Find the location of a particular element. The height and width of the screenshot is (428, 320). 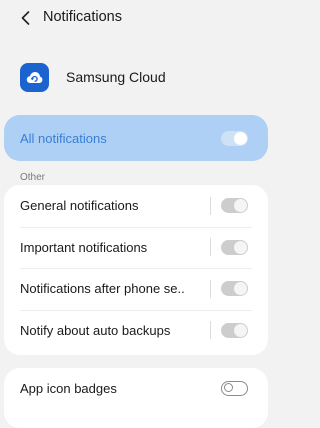

section-header-other: Other is located at coordinates (33, 177).